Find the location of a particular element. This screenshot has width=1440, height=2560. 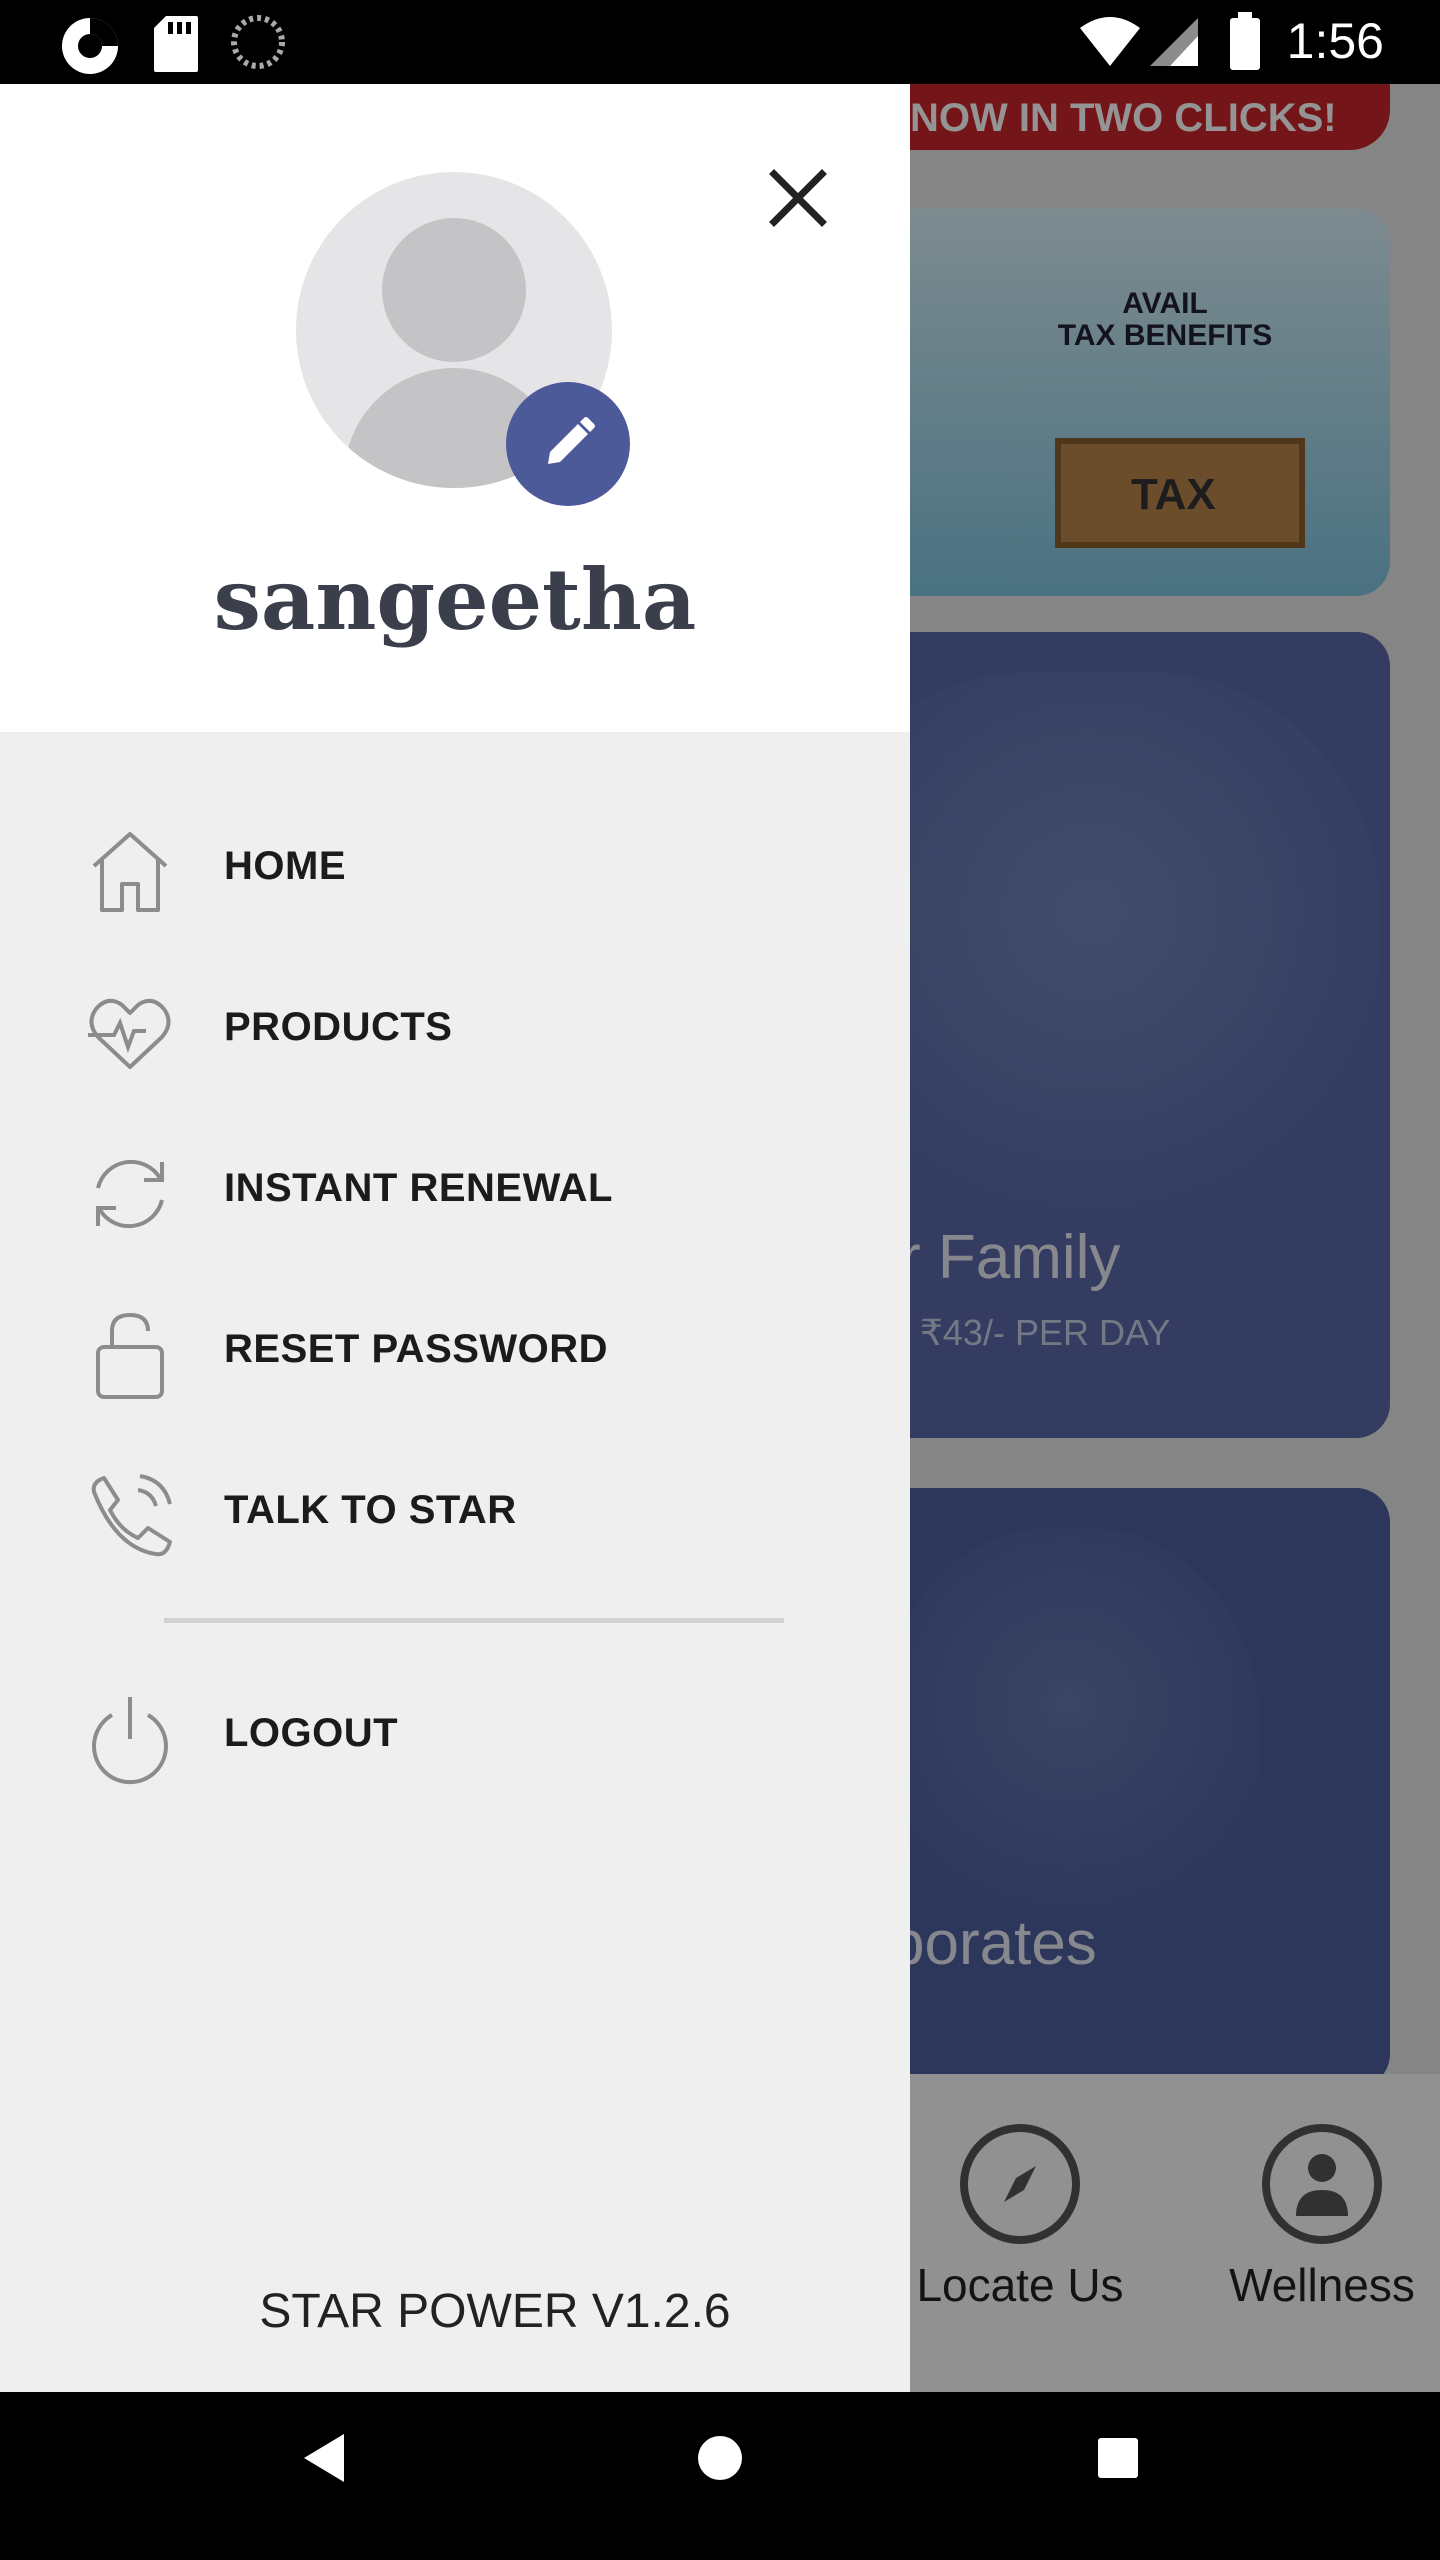

power-icon is located at coordinates (130, 1739).